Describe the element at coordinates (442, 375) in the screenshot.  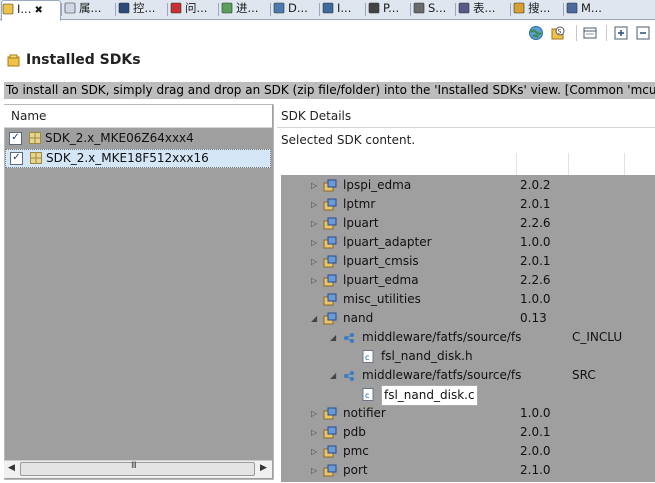
I see `tree-item-name: middleware/fatfs/source/fs` at that location.